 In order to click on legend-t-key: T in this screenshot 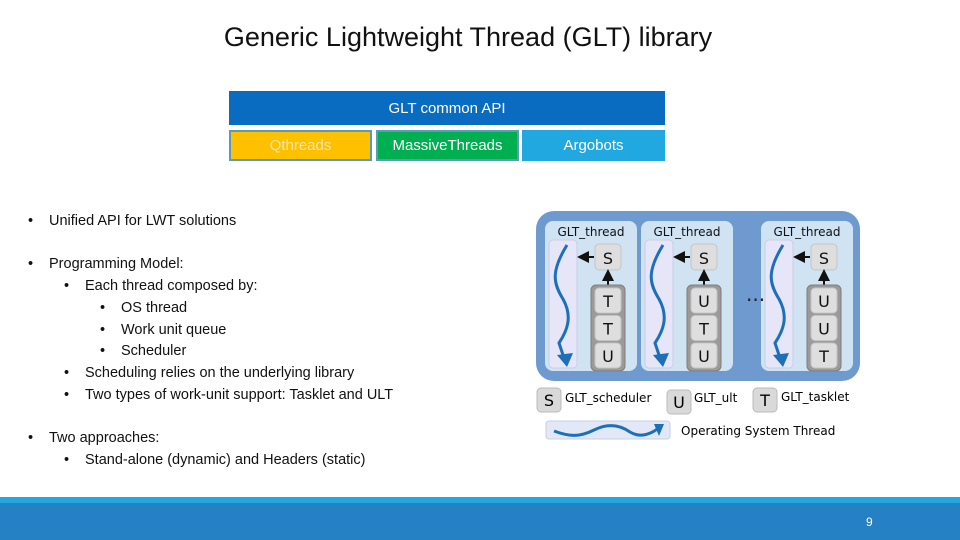, I will do `click(764, 400)`.